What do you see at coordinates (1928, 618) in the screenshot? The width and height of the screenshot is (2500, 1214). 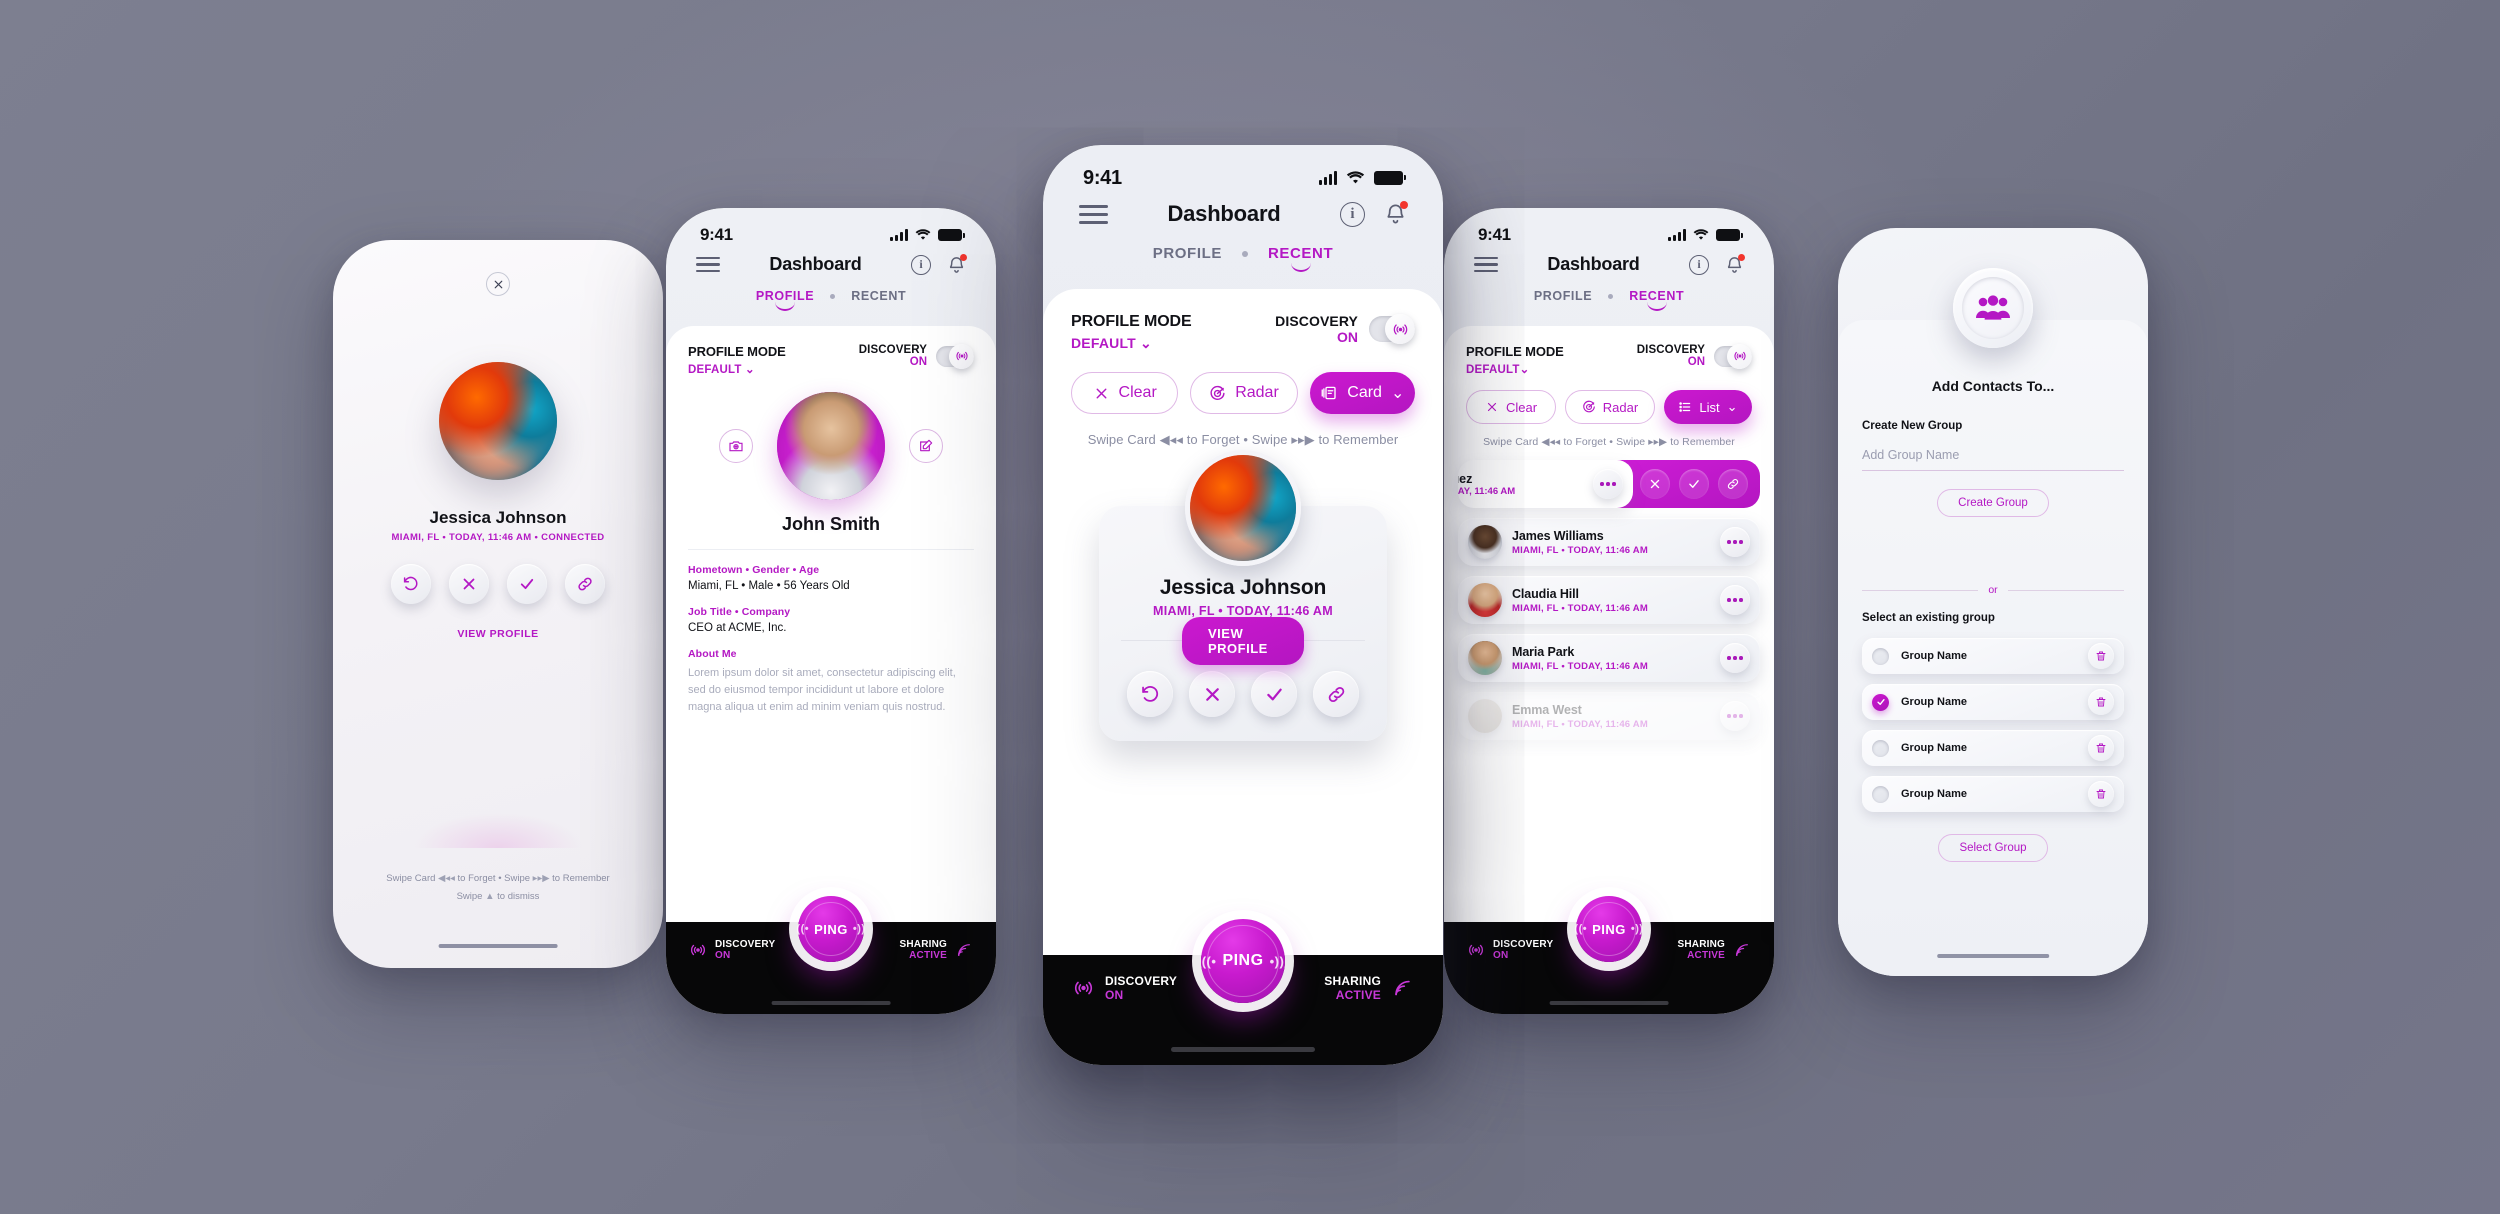 I see `select-group-label: Select an existing group` at bounding box center [1928, 618].